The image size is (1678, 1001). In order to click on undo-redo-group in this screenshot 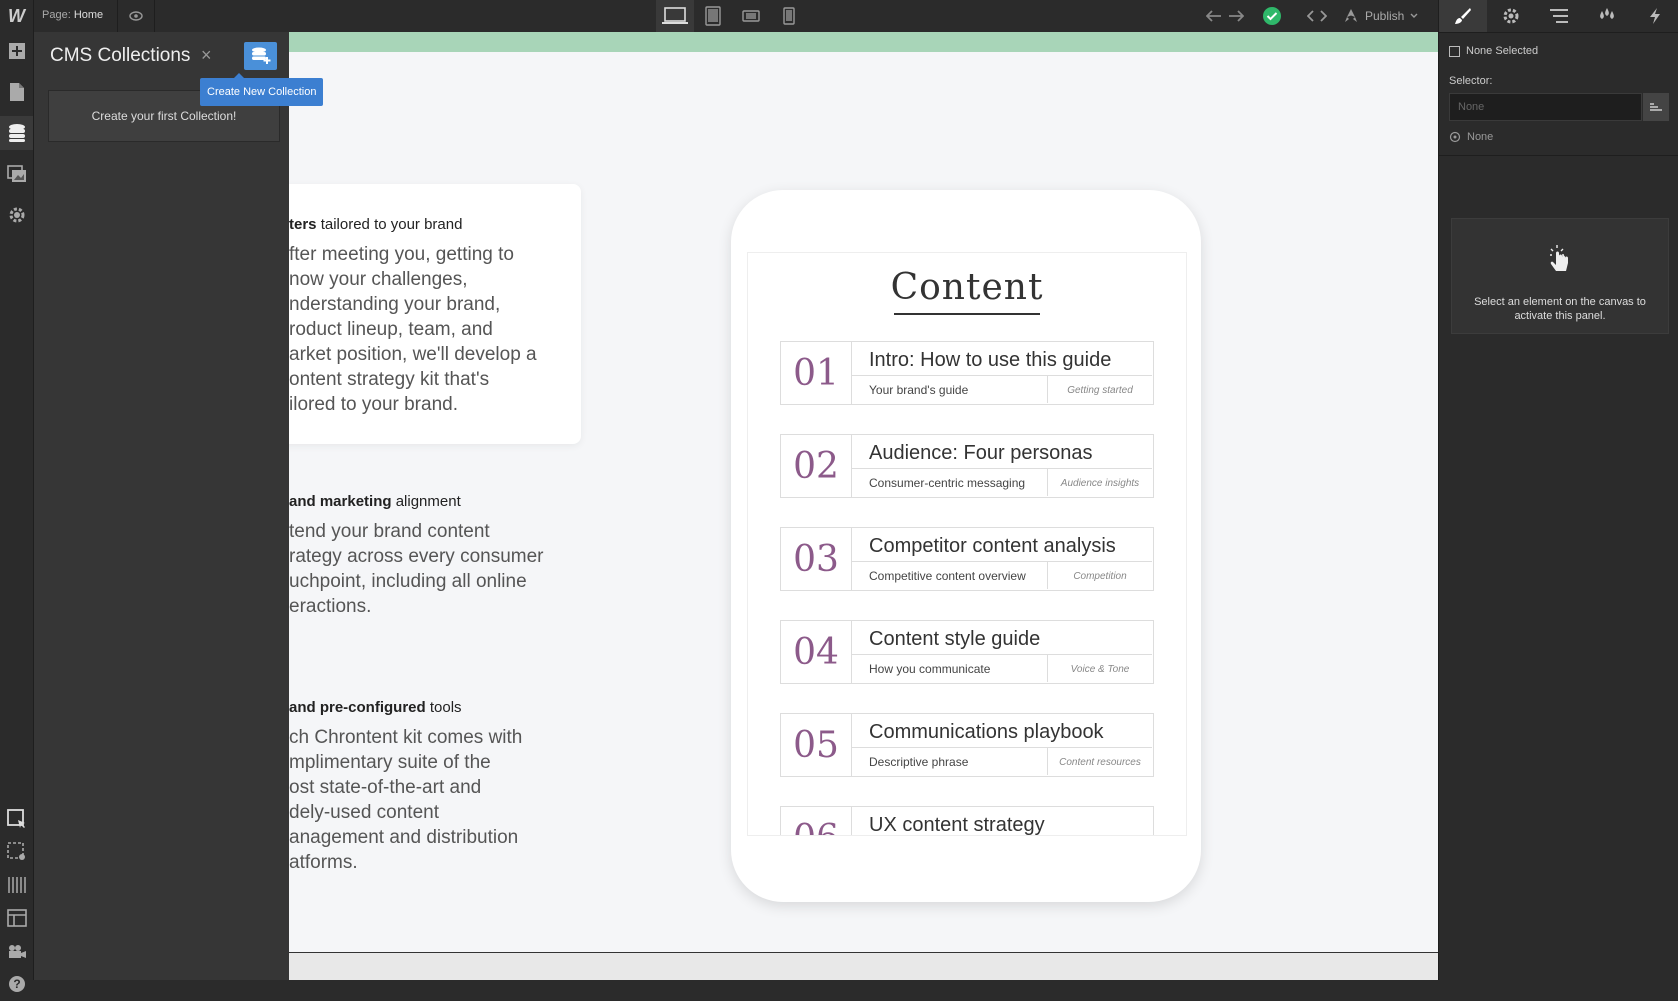, I will do `click(1225, 16)`.